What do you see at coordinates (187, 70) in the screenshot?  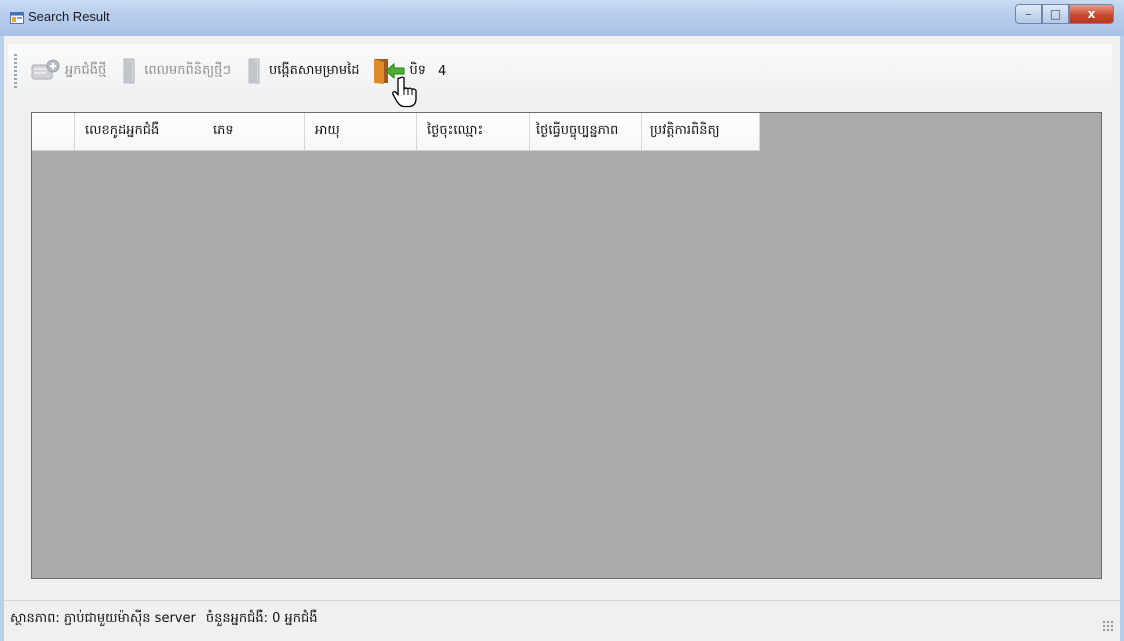 I see `recent-visits-label: ពេលមកពិនិត្យថ្មីៗ` at bounding box center [187, 70].